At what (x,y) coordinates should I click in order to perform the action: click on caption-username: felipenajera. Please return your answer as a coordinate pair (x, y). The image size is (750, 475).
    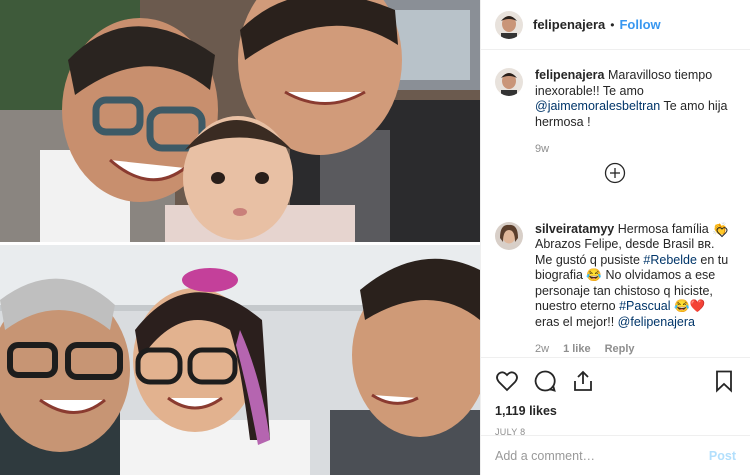
    Looking at the image, I should click on (569, 75).